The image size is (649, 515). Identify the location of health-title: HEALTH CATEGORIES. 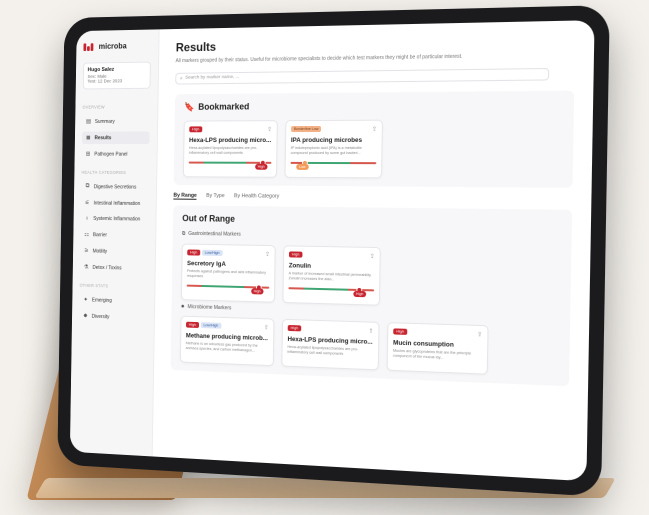
(104, 172).